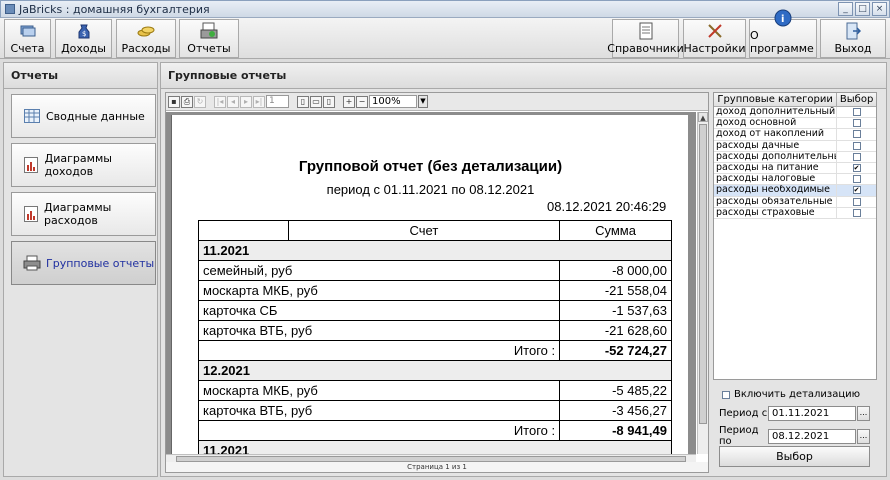  Describe the element at coordinates (795, 124) in the screenshot. I see `category-row: доход основной` at that location.